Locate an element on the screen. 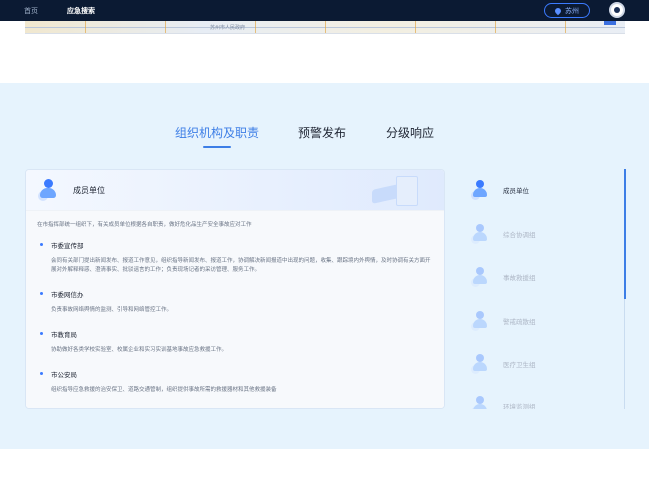 The image size is (649, 480). sidebar-item-label: 成员单位 is located at coordinates (516, 191).